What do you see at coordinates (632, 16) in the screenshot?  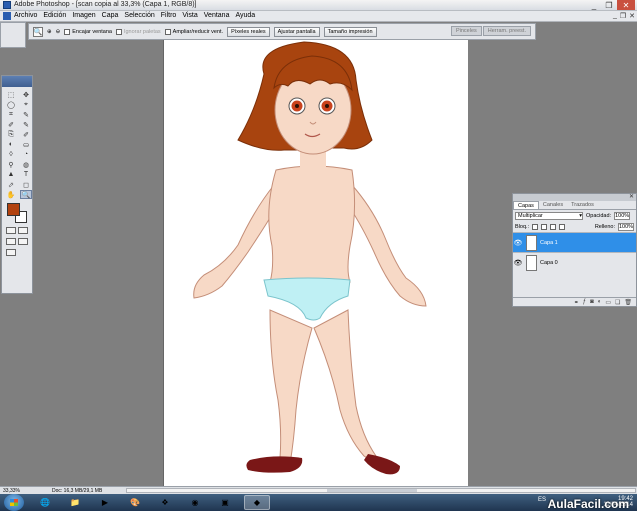 I see `doc-close-button: ✕` at bounding box center [632, 16].